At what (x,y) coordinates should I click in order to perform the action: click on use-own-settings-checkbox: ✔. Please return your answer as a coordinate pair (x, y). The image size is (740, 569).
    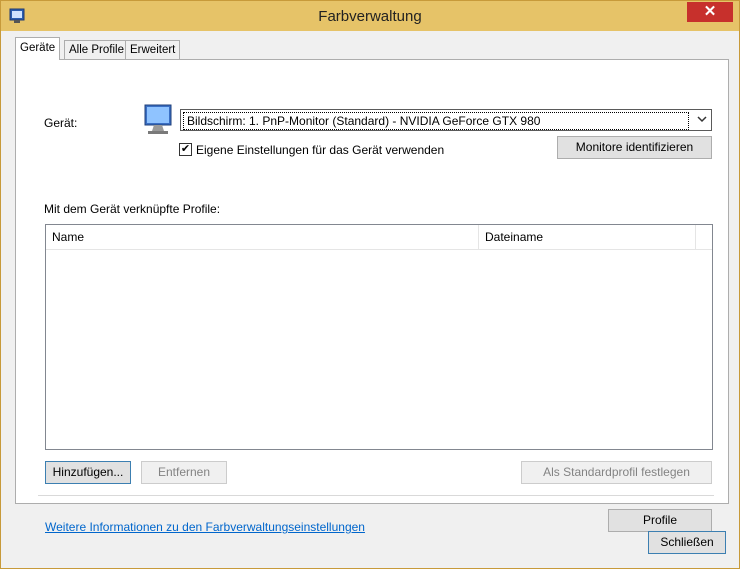
    Looking at the image, I should click on (185, 149).